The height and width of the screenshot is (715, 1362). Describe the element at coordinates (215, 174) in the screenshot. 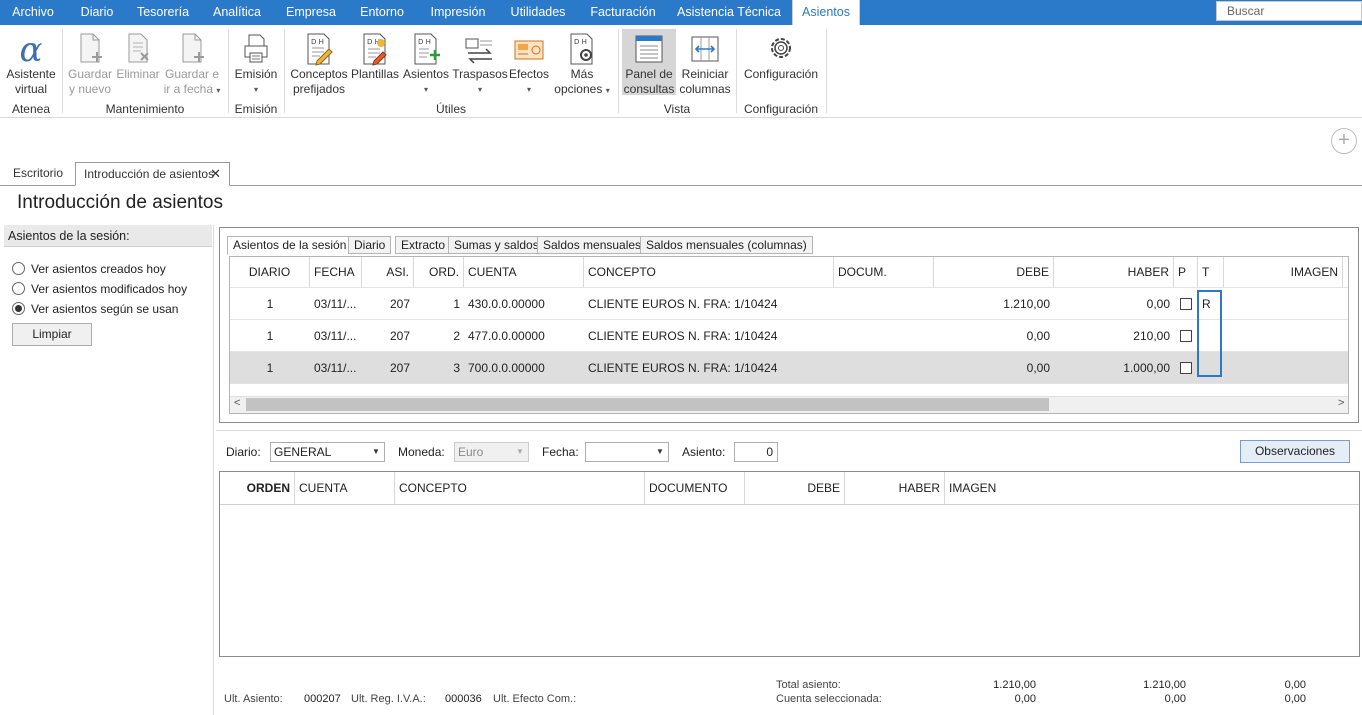

I see `close-icon: ✕` at that location.